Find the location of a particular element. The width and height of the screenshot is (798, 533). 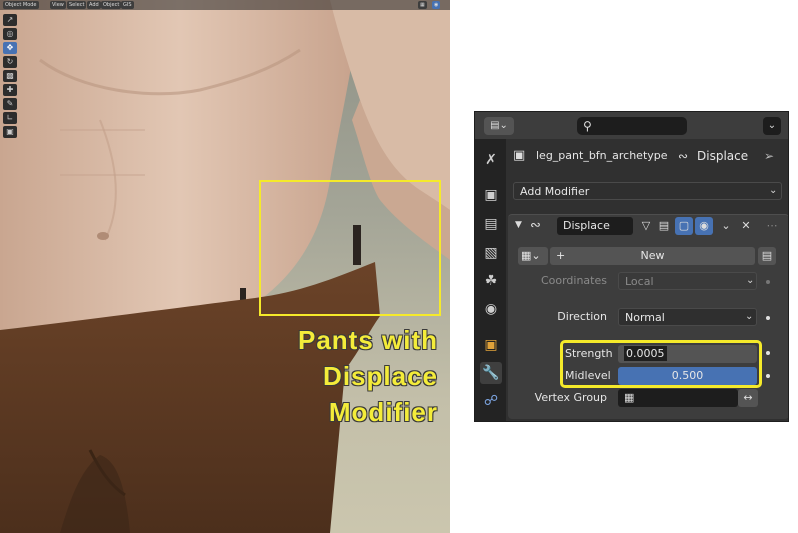

properties-tabs: ✗ ▣ ▤ ▧ ☘ ◉ ▣ 🔧 ☍ is located at coordinates (490, 280).